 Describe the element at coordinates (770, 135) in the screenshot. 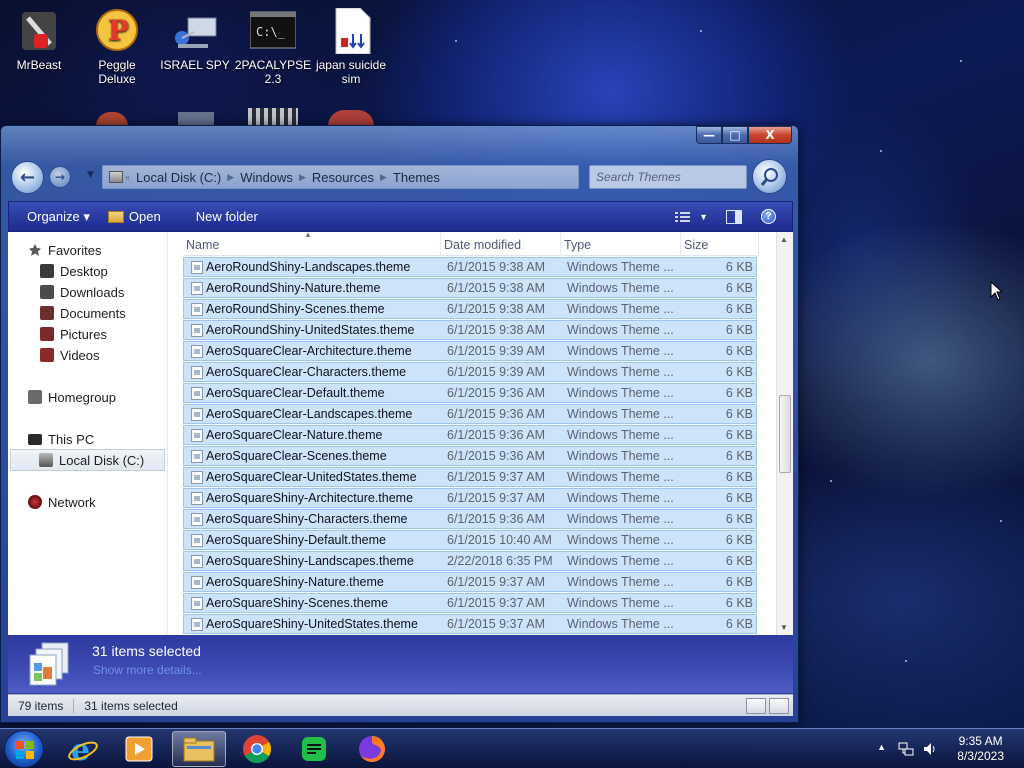

I see `close-button: X` at that location.